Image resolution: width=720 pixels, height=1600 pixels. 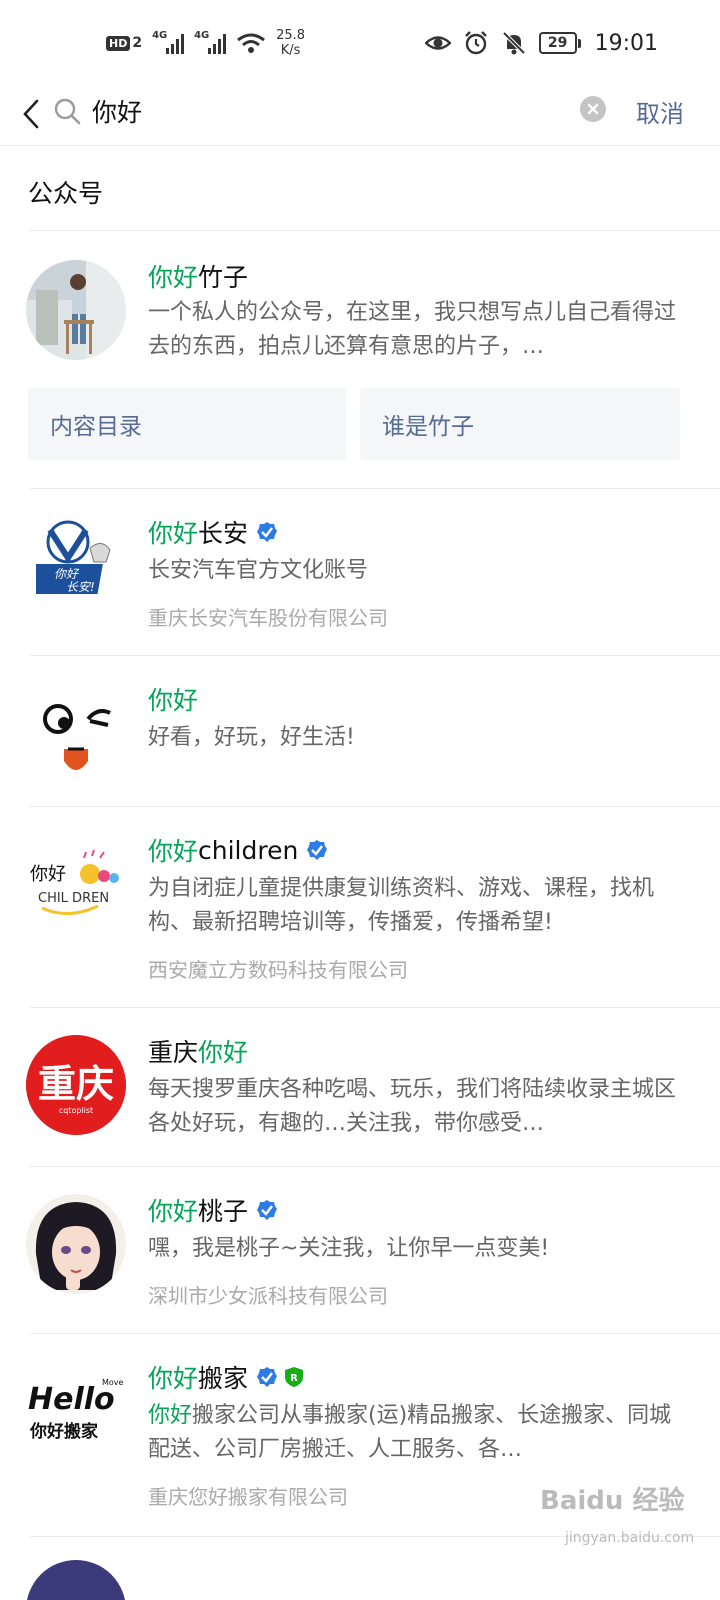 I want to click on clear-search-button, so click(x=593, y=109).